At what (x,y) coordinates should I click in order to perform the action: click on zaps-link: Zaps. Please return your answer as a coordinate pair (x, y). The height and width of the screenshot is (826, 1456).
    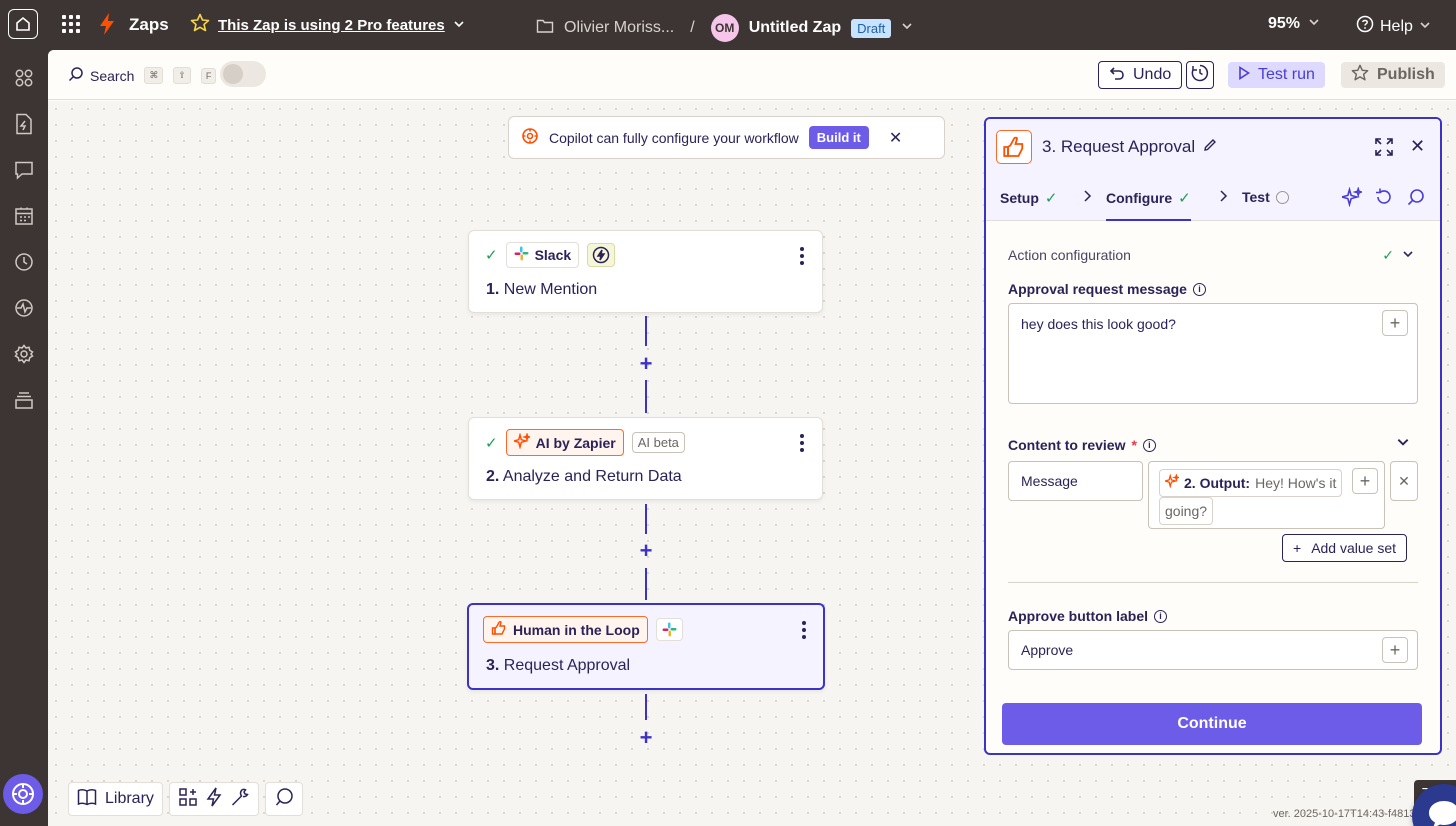
    Looking at the image, I should click on (149, 25).